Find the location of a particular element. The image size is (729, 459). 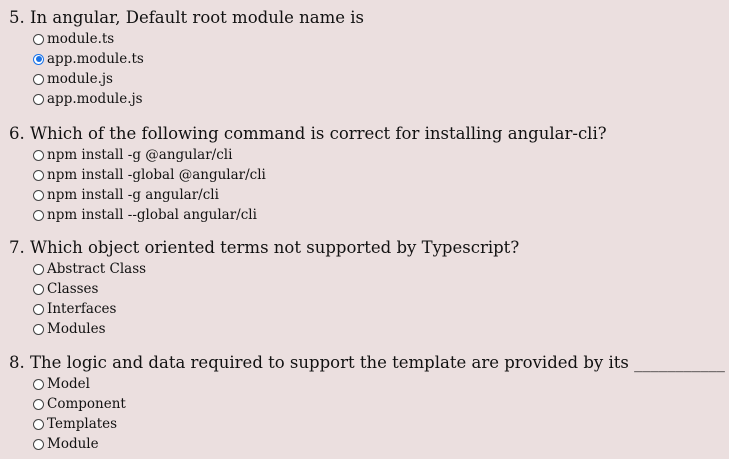

q8-option-templates: Templates is located at coordinates (378, 424).